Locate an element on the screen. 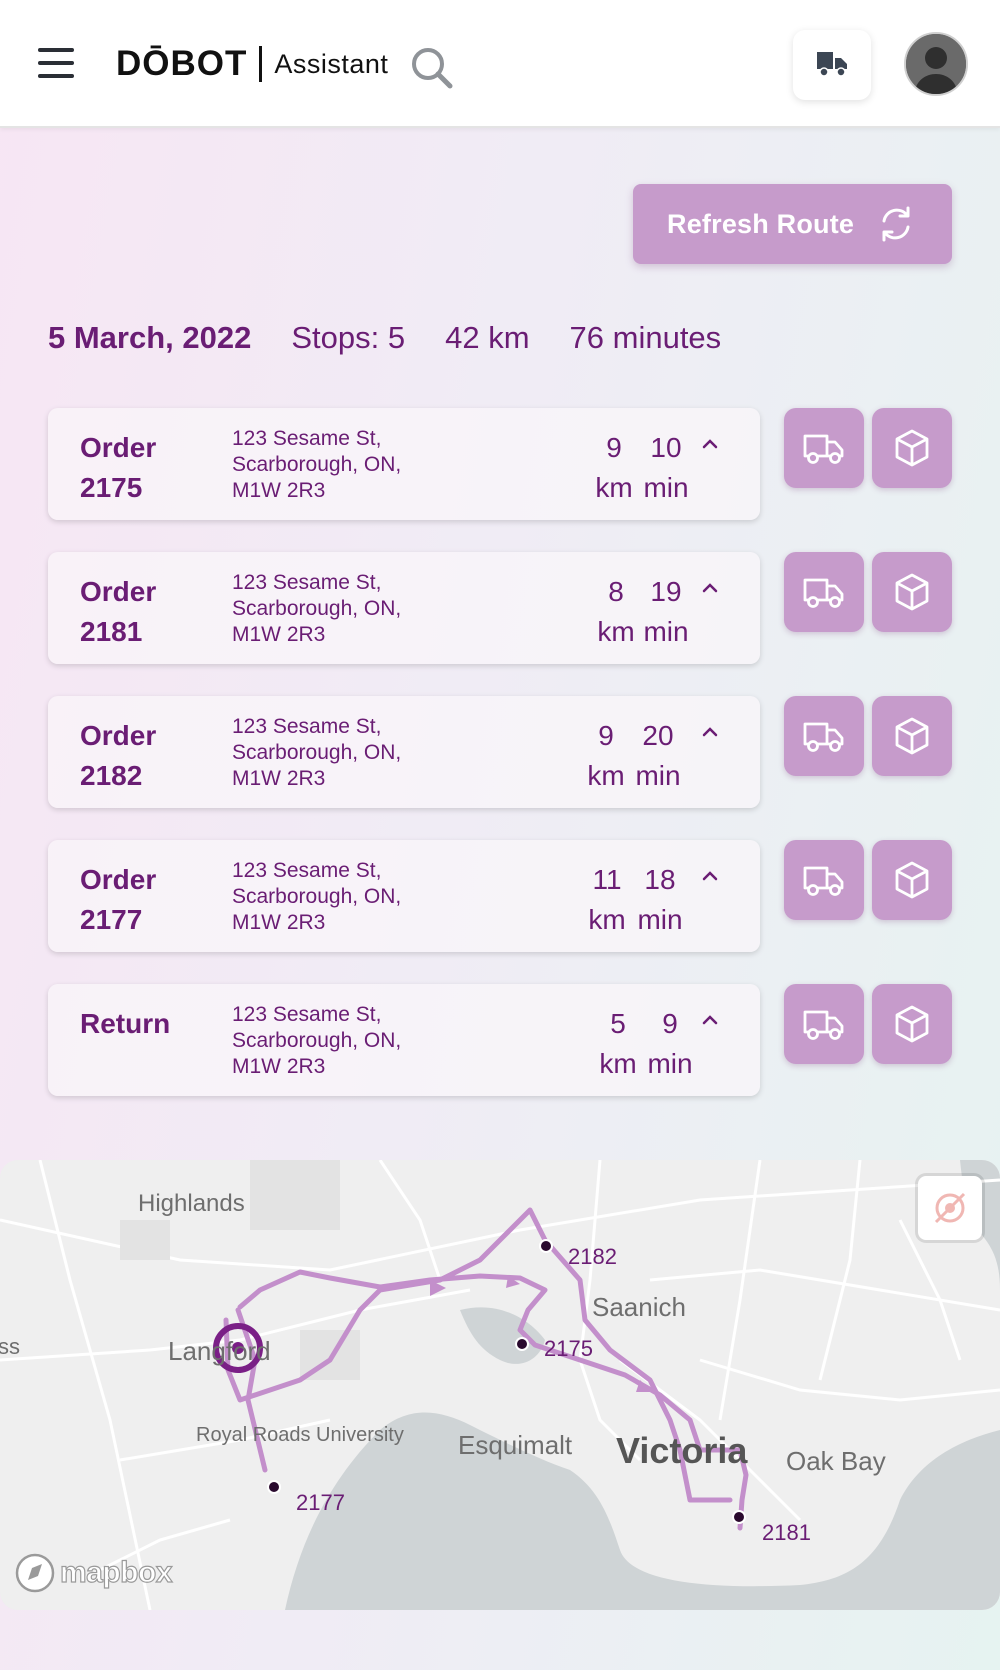 This screenshot has width=1000, height=1670. place-label: Highlands is located at coordinates (191, 1203).